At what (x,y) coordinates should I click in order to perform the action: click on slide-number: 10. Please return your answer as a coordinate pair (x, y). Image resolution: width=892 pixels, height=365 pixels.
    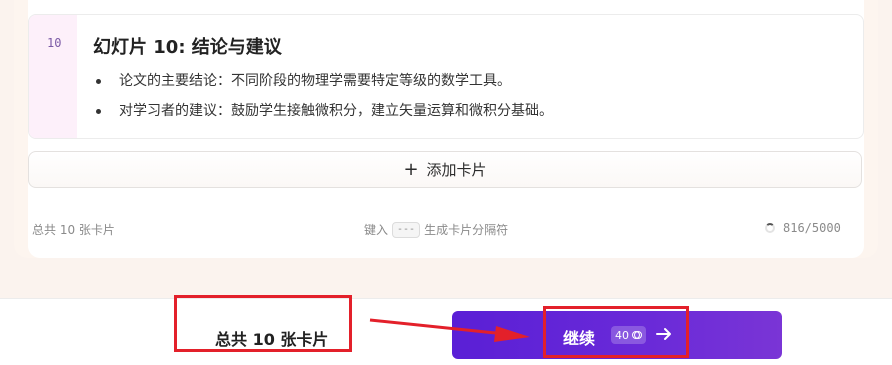
    Looking at the image, I should click on (54, 43).